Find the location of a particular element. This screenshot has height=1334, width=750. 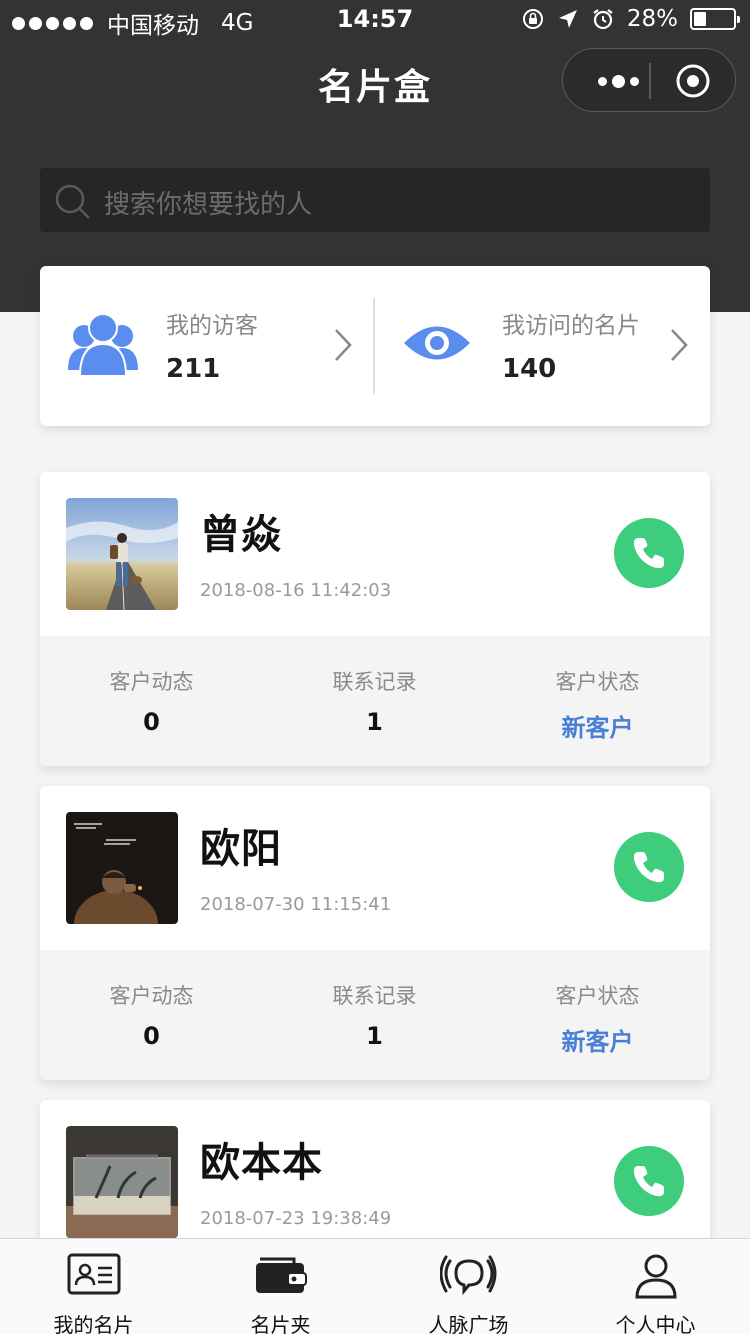

search-icon is located at coordinates (72, 201).